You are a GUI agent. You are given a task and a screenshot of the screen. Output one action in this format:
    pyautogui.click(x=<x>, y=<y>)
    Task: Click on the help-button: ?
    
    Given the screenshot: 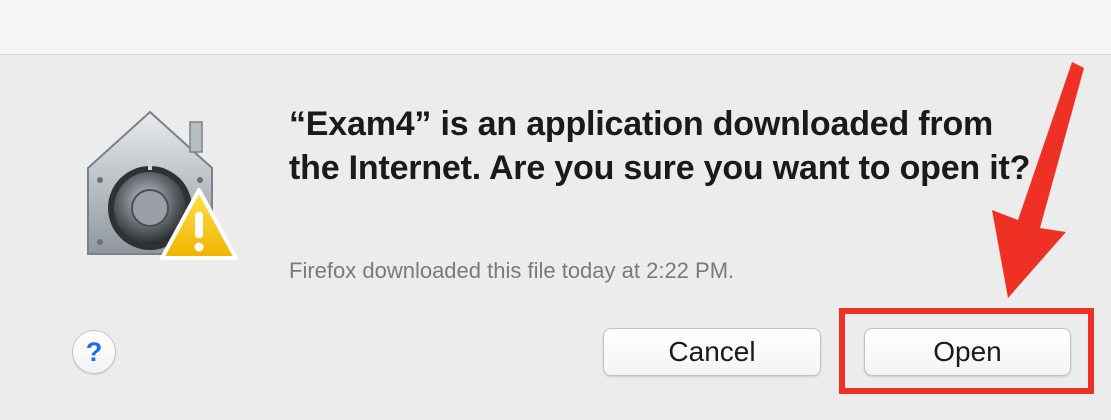 What is the action you would take?
    pyautogui.click(x=94, y=352)
    